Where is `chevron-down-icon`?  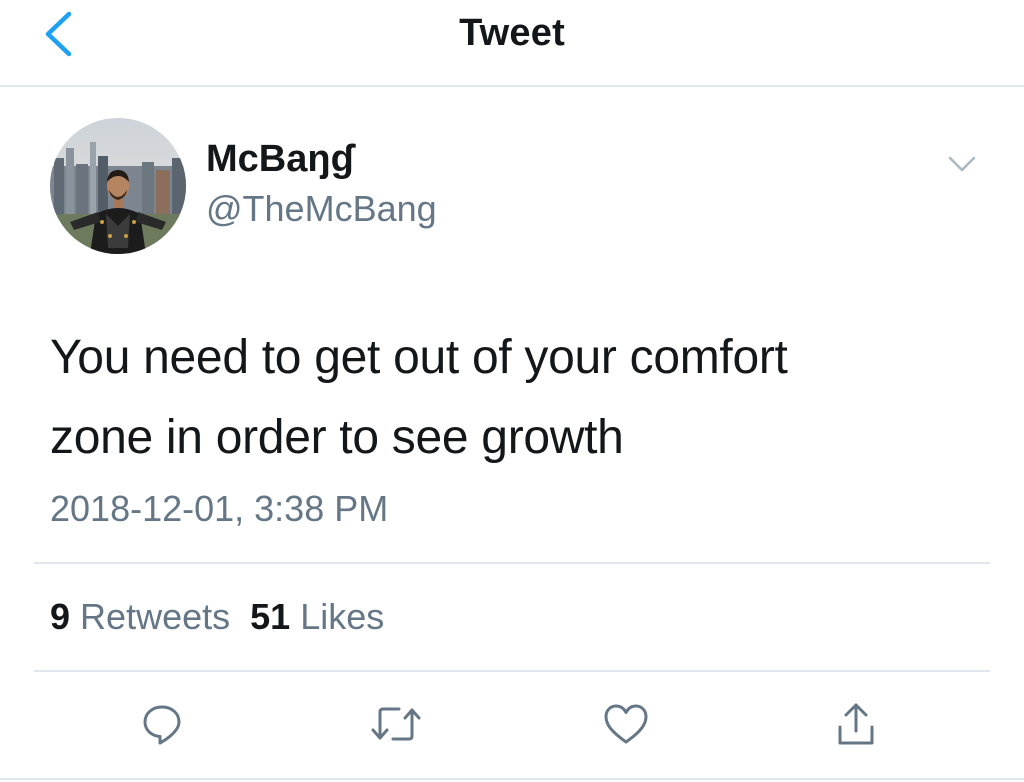 chevron-down-icon is located at coordinates (962, 166).